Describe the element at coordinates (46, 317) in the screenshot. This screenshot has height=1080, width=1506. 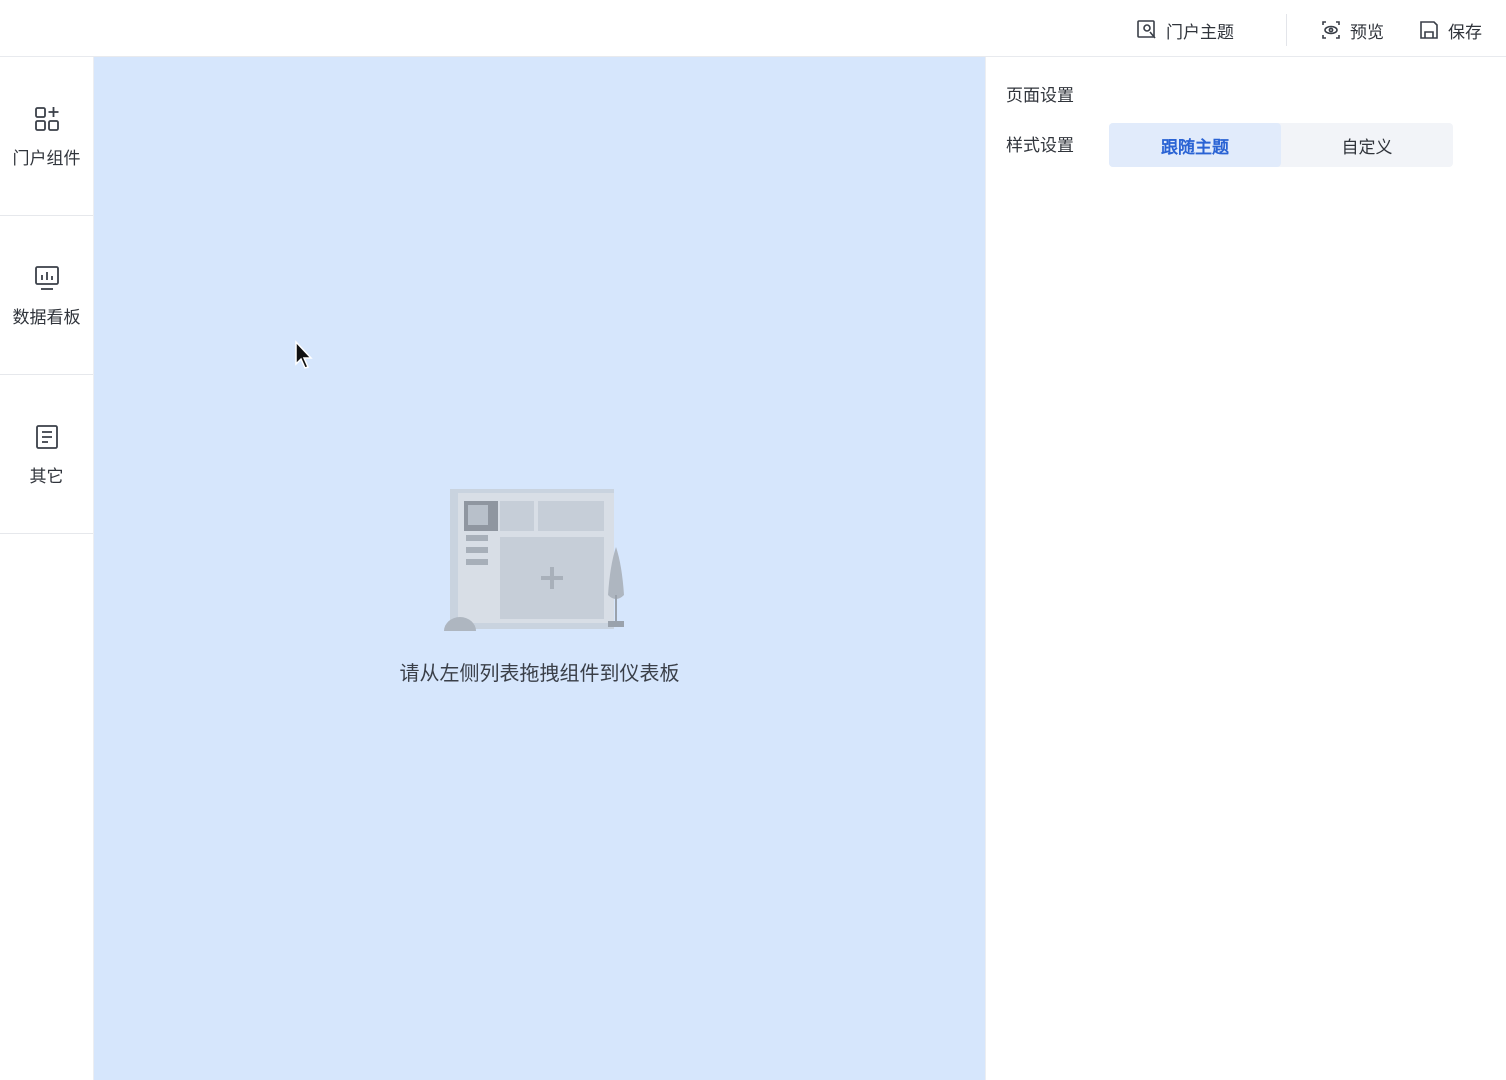
I see `sidebar-item-label: 数据看板` at that location.